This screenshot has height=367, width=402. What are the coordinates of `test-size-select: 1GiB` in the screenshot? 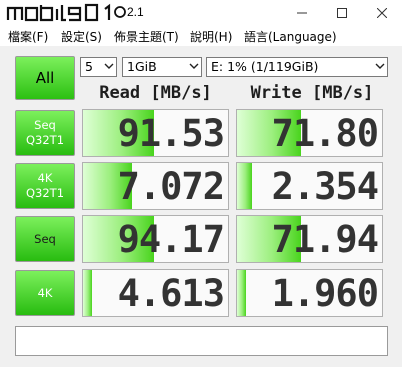 It's located at (162, 67).